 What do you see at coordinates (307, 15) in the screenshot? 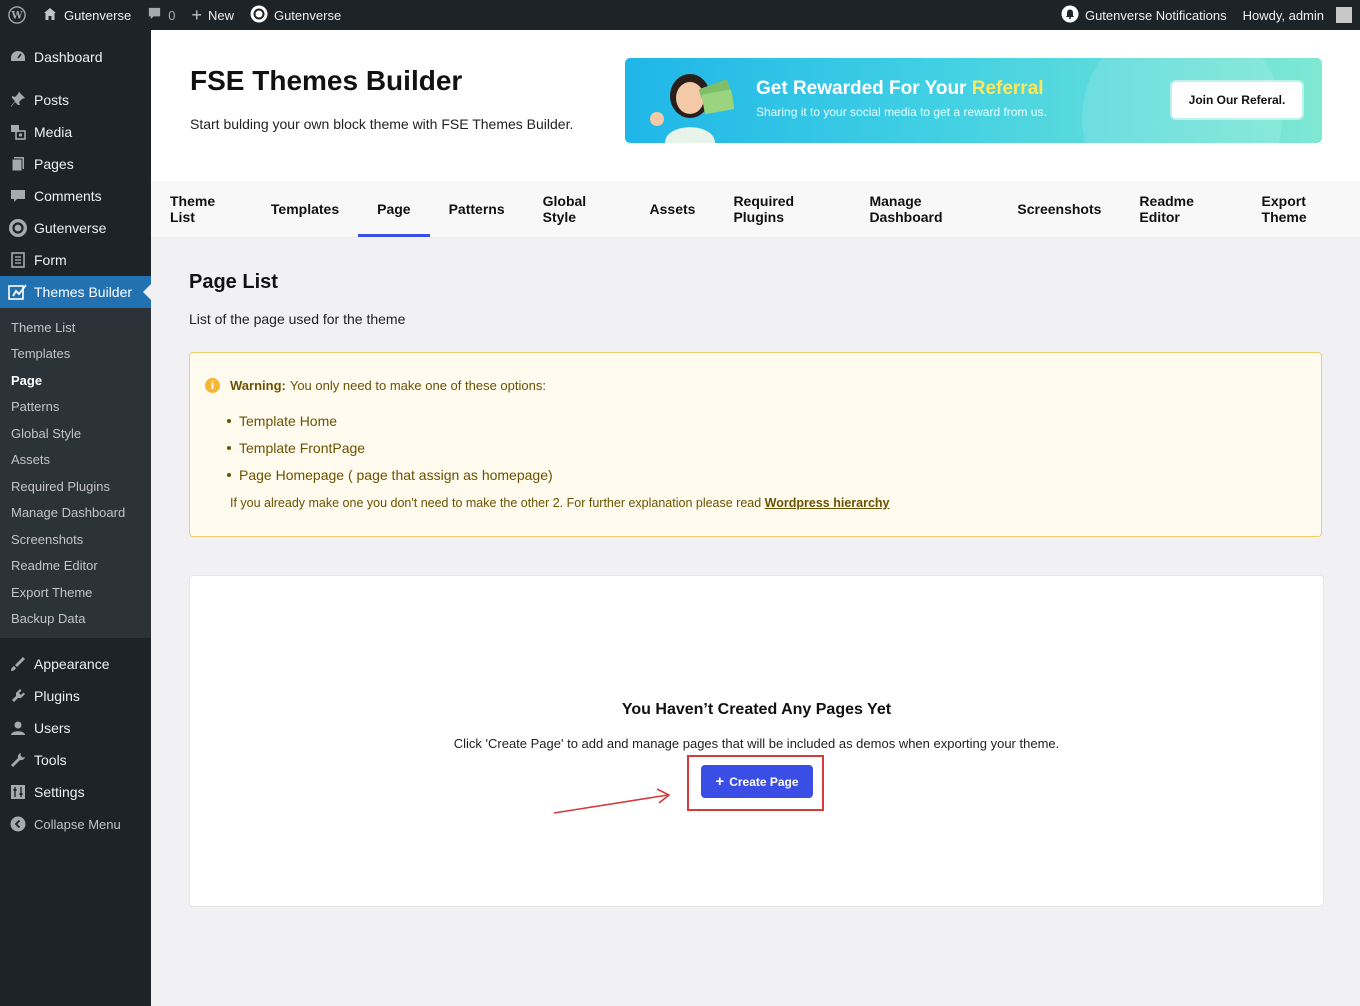
I see `gutenverse-label: Gutenverse` at bounding box center [307, 15].